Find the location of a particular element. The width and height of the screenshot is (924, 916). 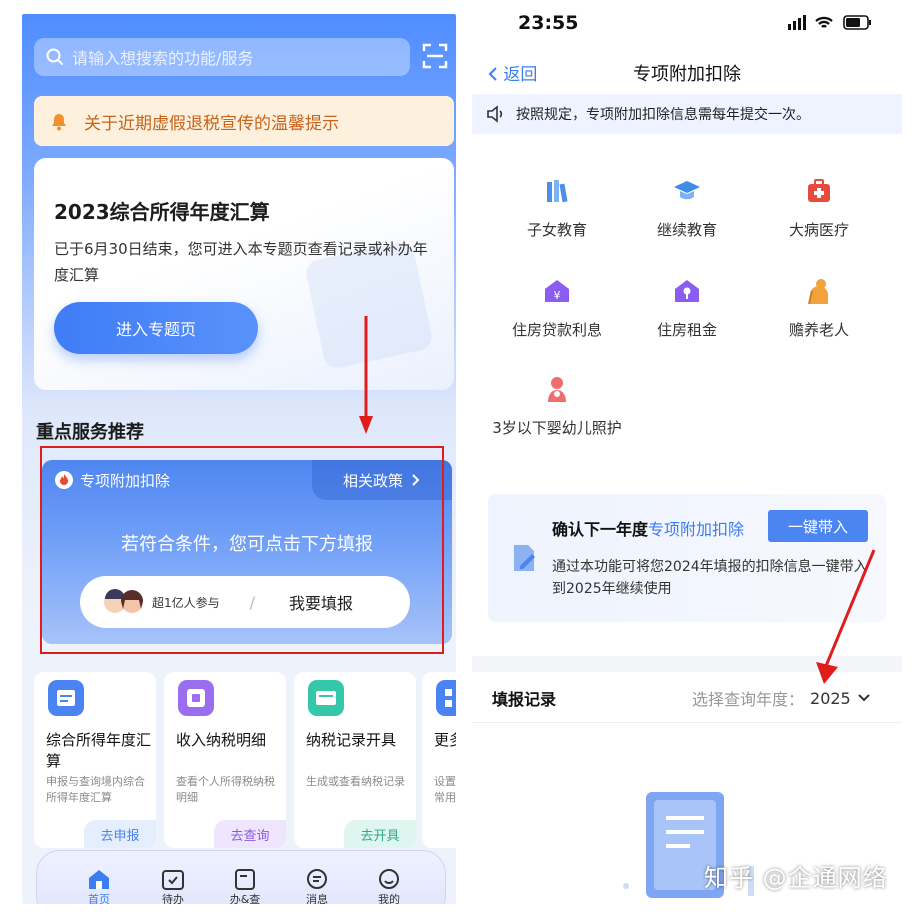

confirm-title-highlight: 专项附加扣除 is located at coordinates (696, 529).